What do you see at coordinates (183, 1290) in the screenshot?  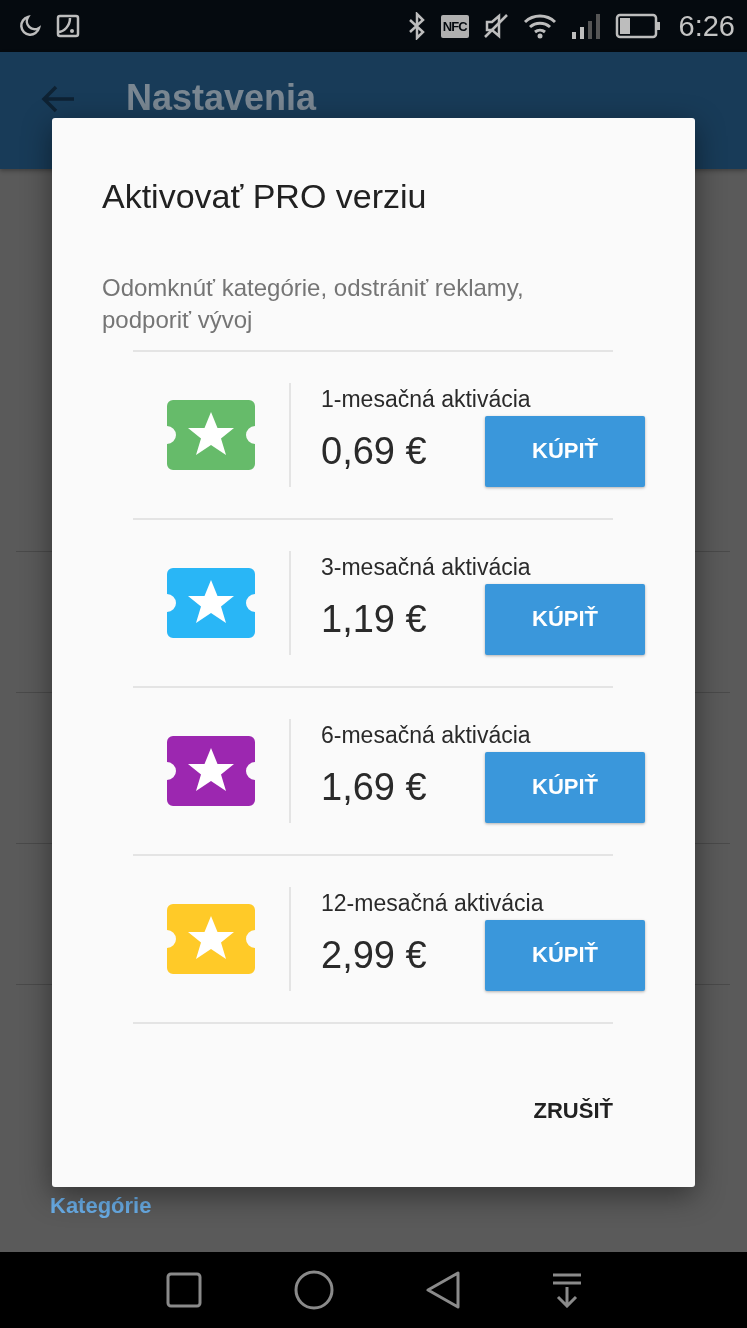 I see `square-icon` at bounding box center [183, 1290].